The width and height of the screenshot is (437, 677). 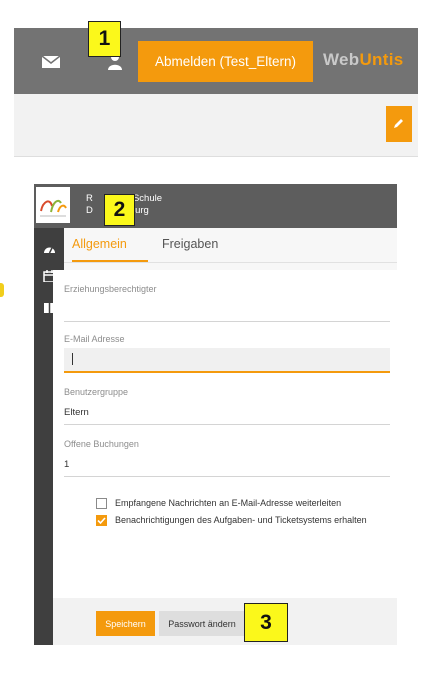 I want to click on open-bookings-value: 1, so click(x=67, y=464).